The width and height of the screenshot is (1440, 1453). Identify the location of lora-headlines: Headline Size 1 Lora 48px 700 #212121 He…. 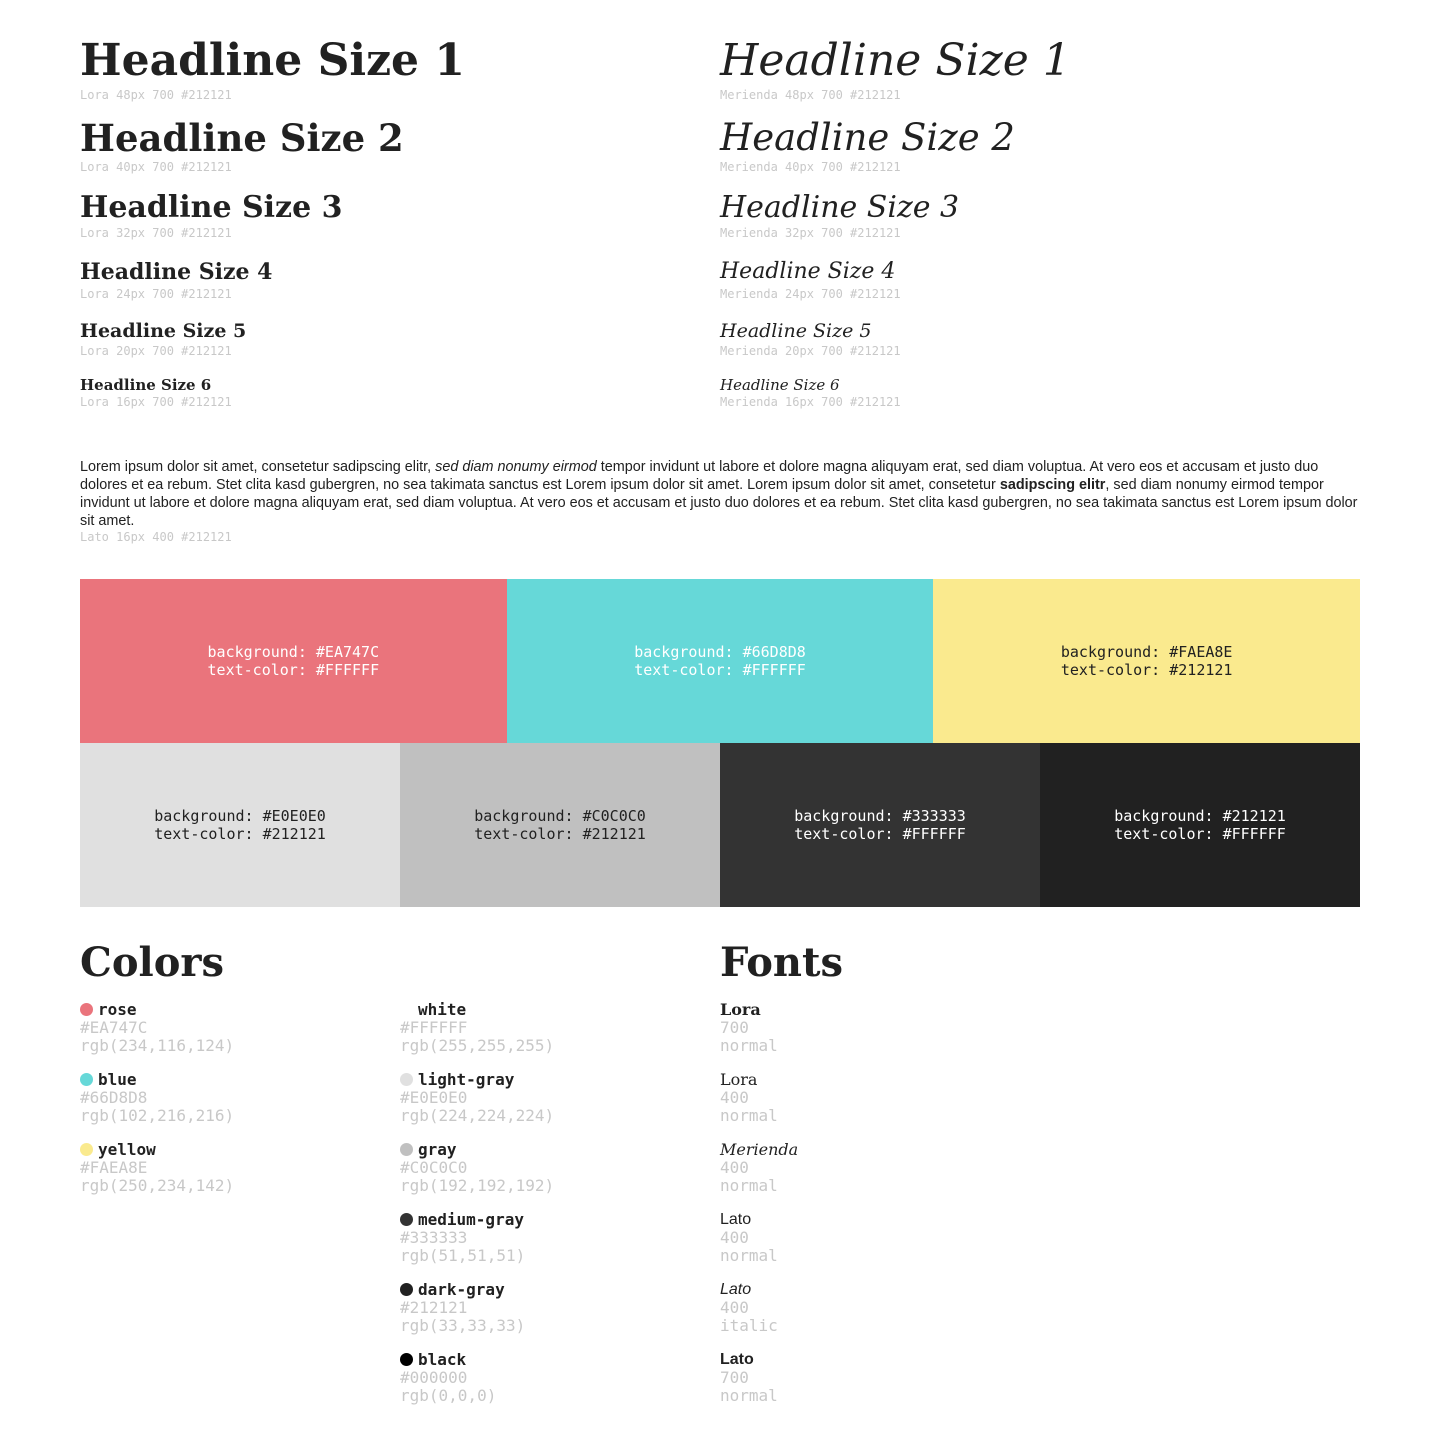
(390, 221).